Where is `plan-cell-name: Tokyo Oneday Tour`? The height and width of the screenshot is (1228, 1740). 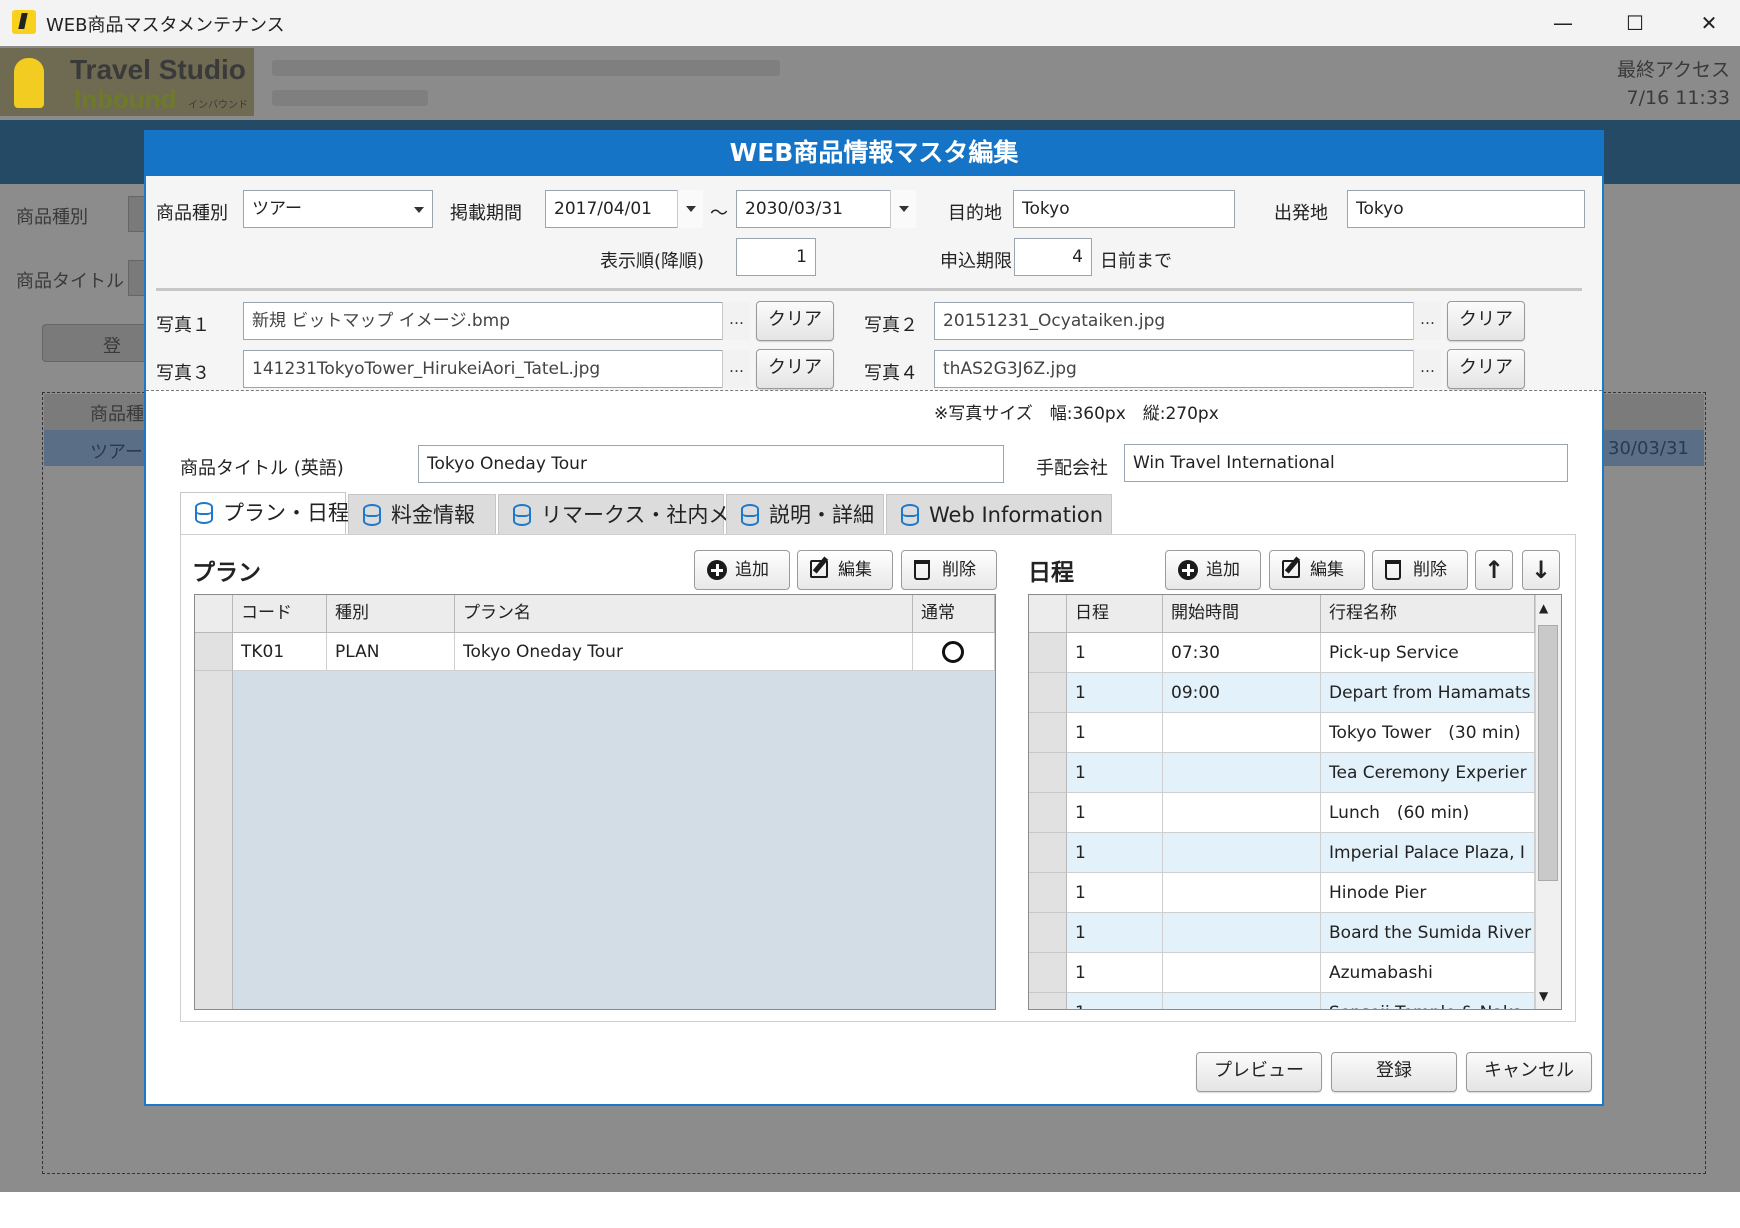
plan-cell-name: Tokyo Oneday Tour is located at coordinates (684, 652).